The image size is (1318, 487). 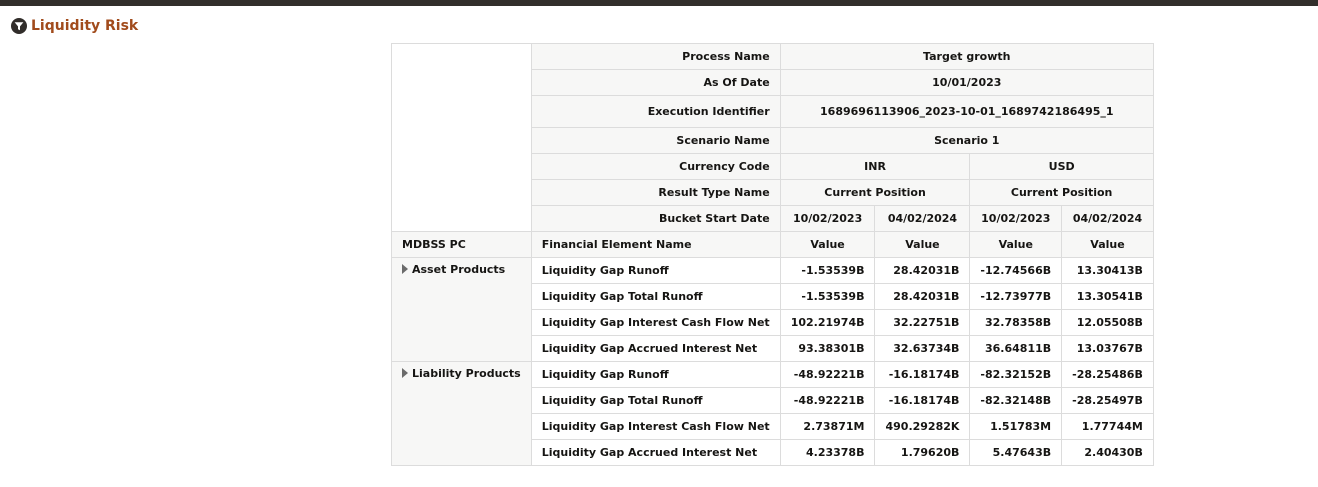 I want to click on as-of-date-value: 10/01/2023, so click(x=966, y=82).